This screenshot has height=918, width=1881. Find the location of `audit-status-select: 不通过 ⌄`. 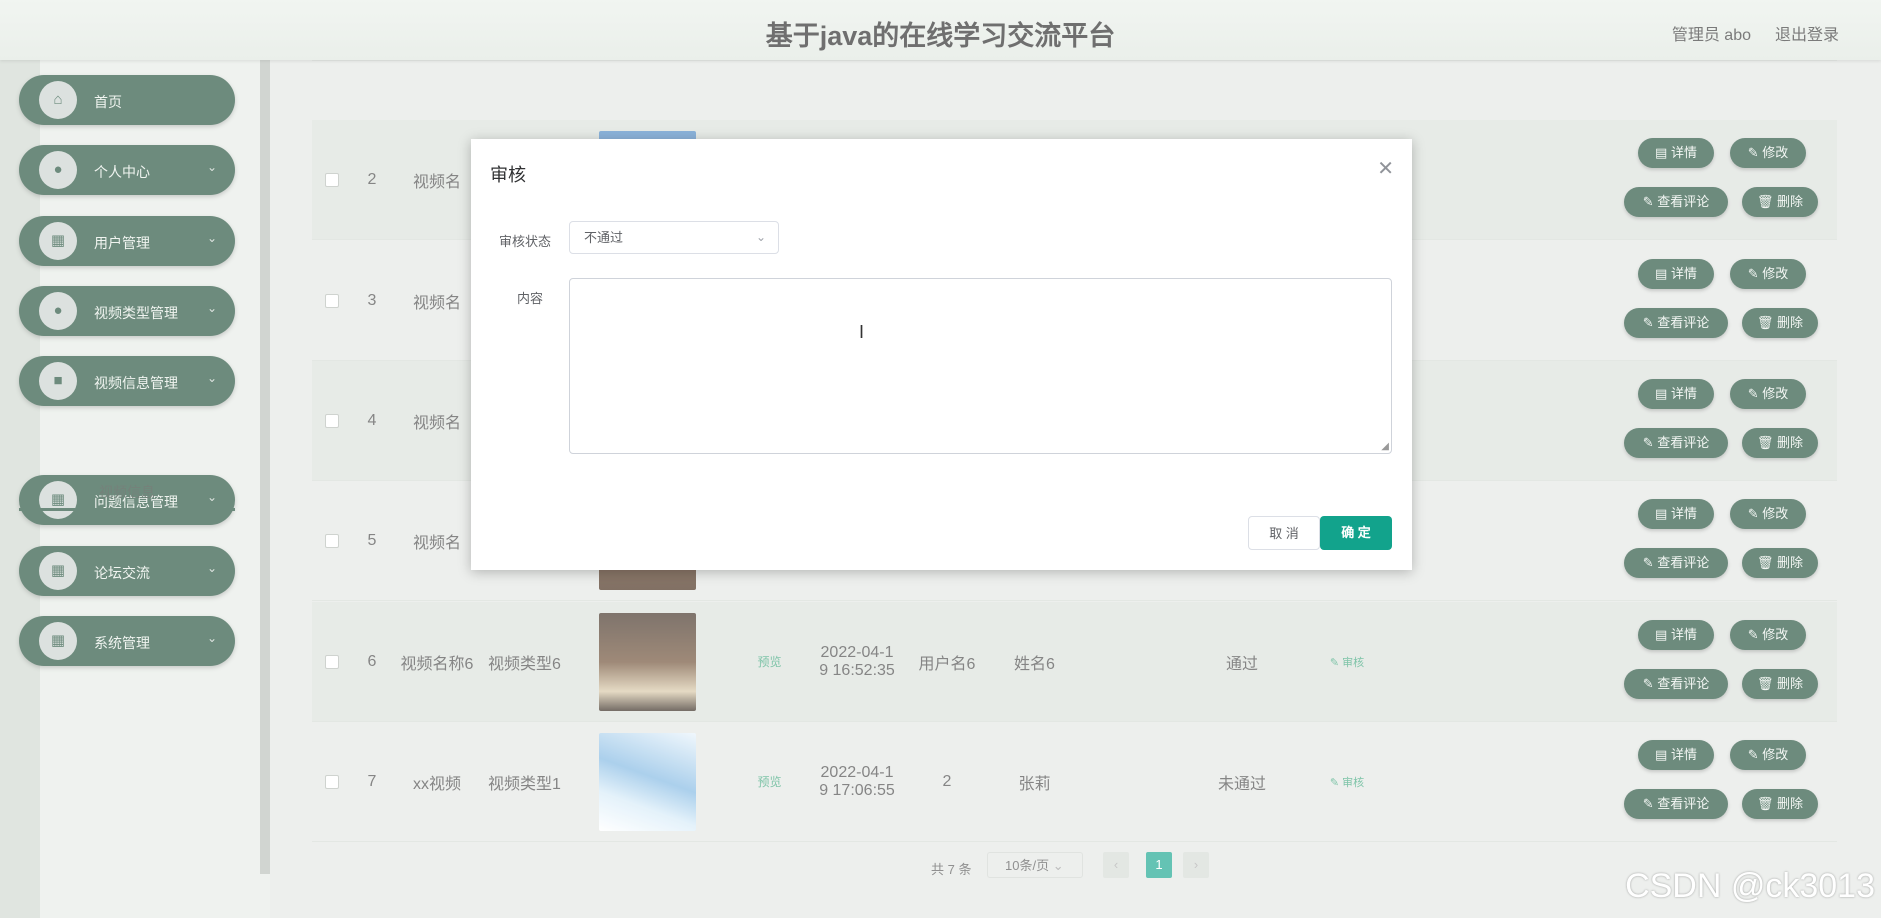

audit-status-select: 不通过 ⌄ is located at coordinates (674, 237).